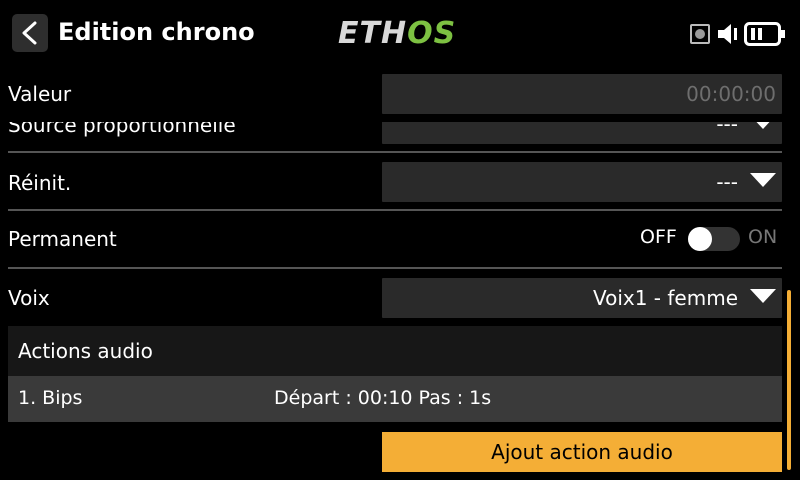  Describe the element at coordinates (156, 32) in the screenshot. I see `page-title: Edition chrono` at that location.